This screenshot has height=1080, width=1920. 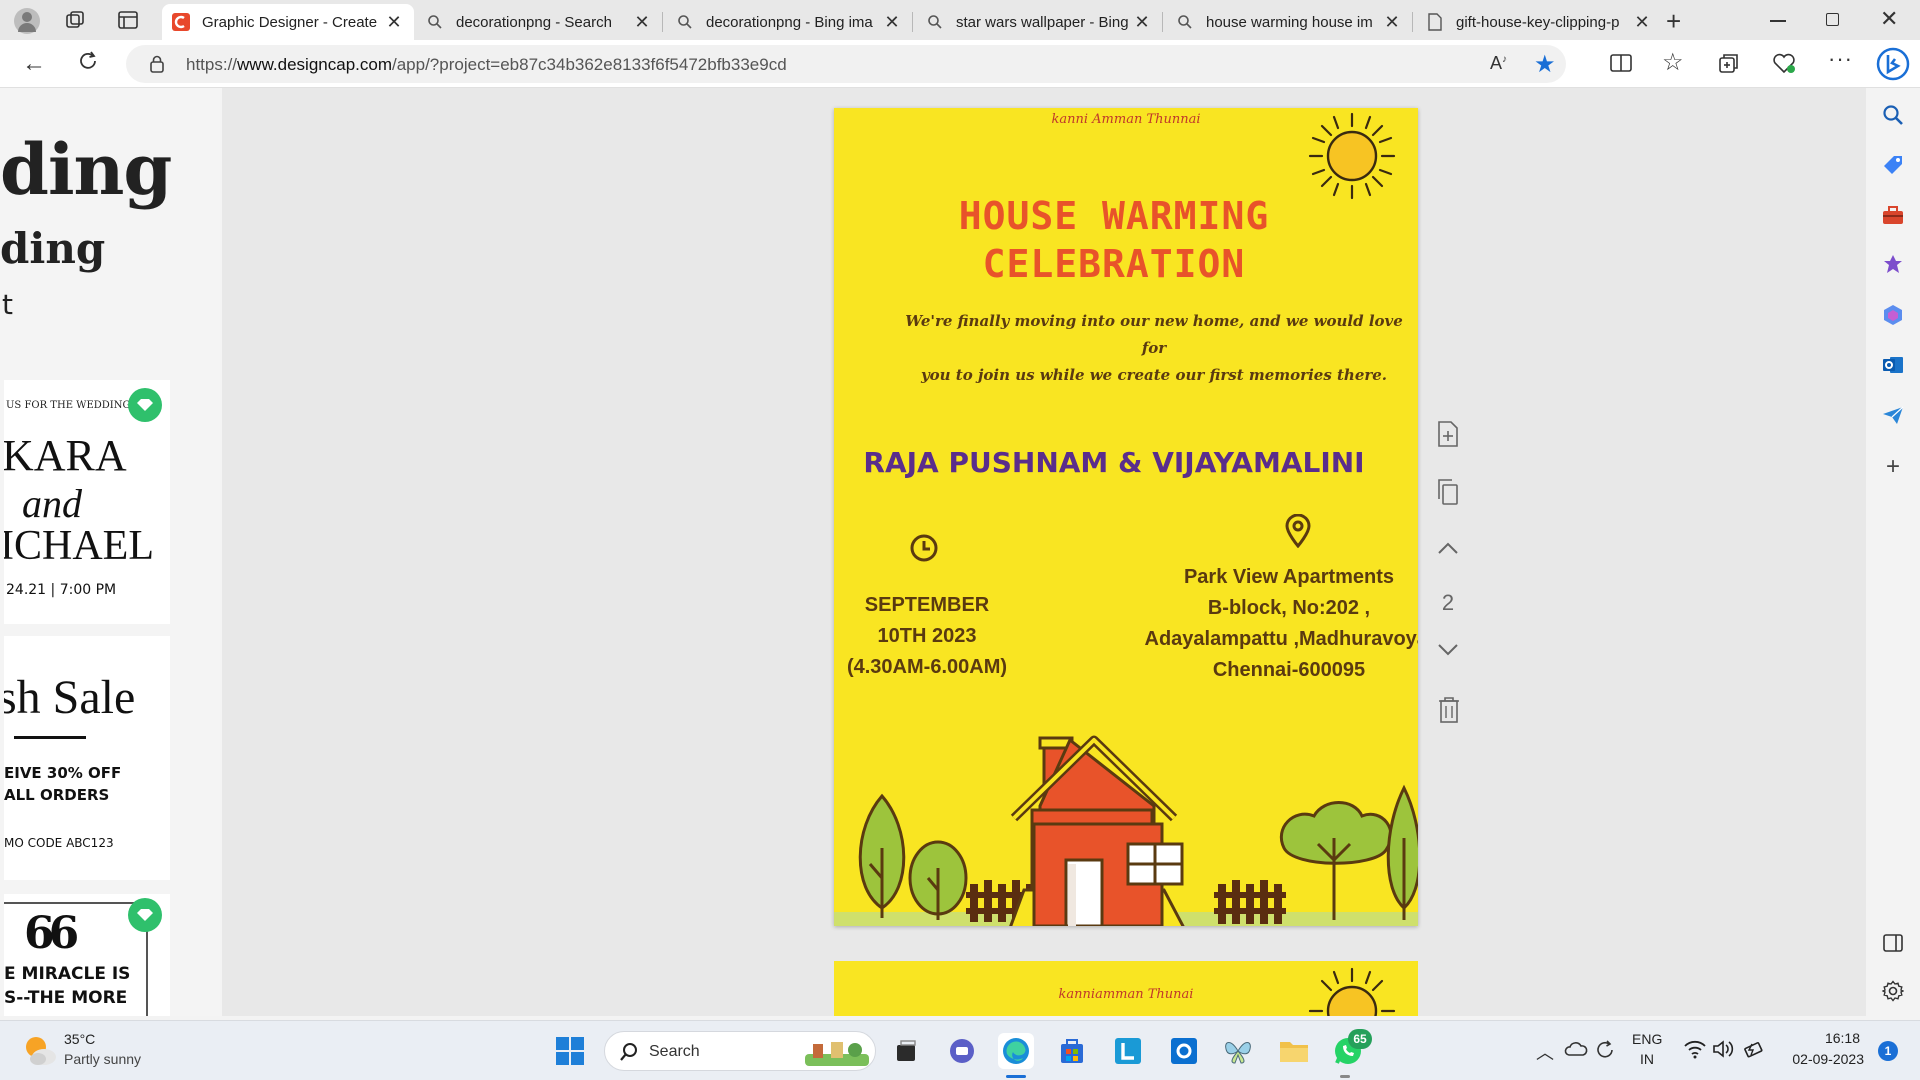 I want to click on file-explorer-icon, so click(x=1294, y=1051).